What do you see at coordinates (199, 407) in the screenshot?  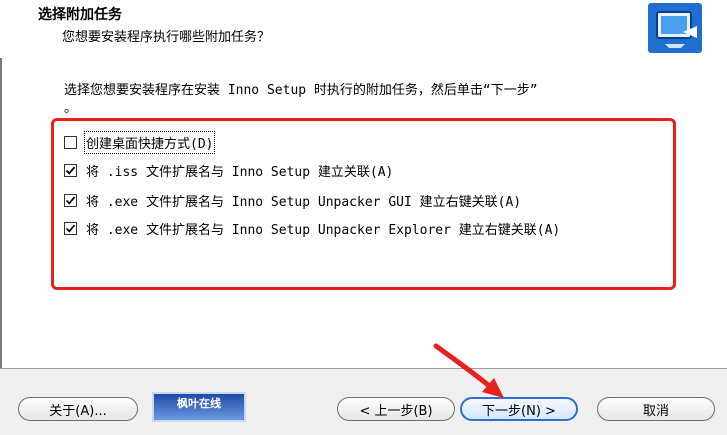 I see `watermark-stamp: 枫叶在线` at bounding box center [199, 407].